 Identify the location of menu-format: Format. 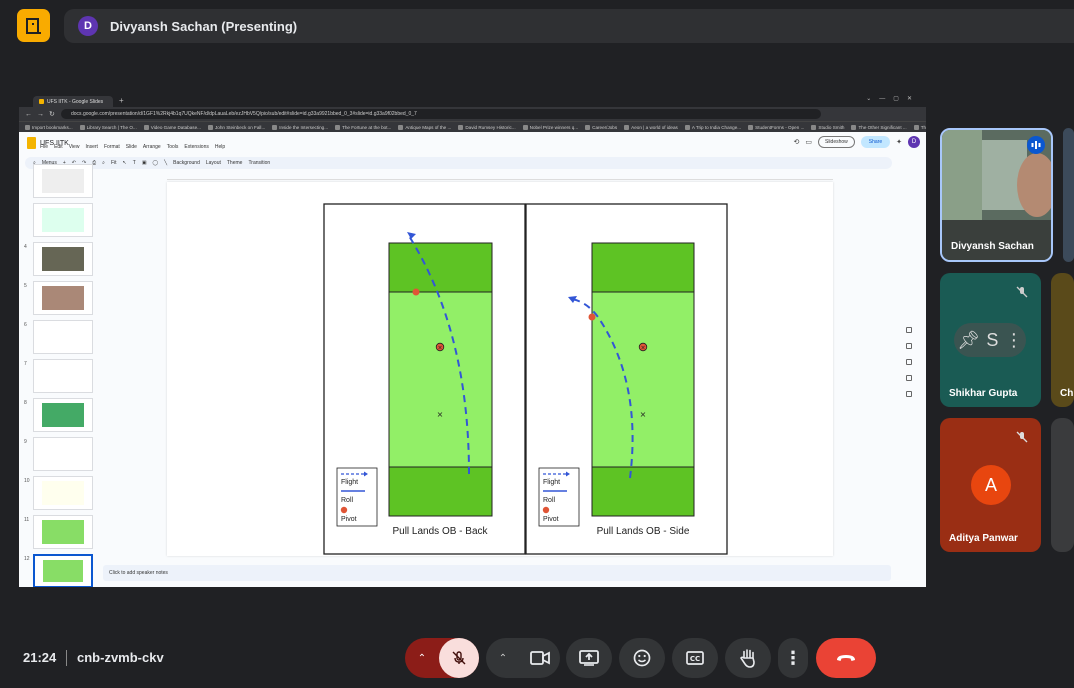
(112, 147).